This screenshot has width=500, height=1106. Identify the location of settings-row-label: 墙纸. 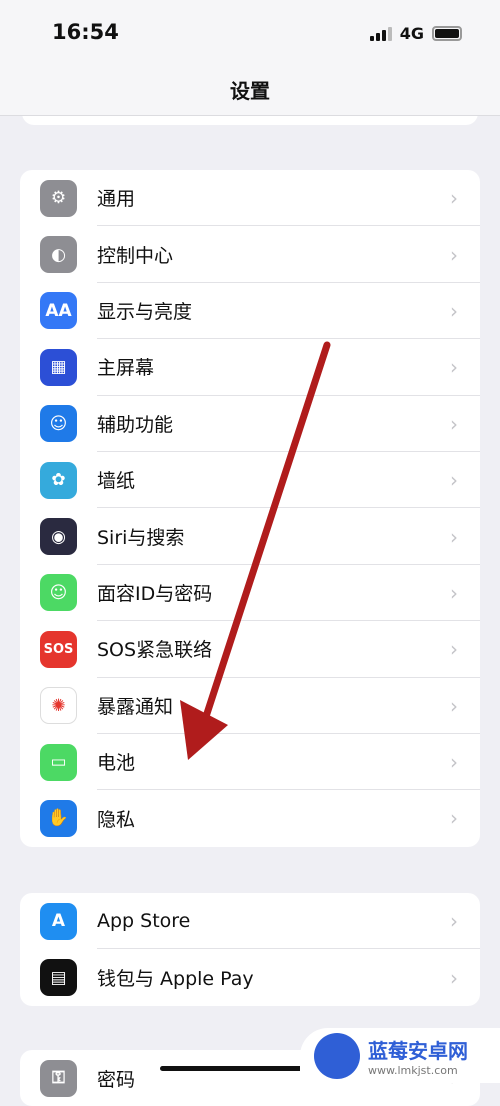
(288, 480).